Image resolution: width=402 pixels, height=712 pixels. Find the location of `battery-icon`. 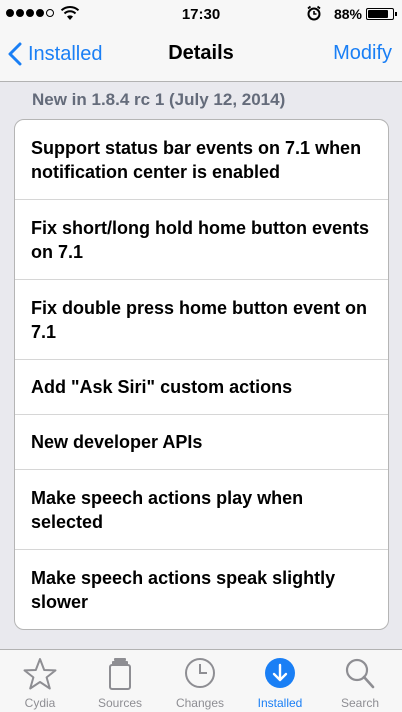

battery-icon is located at coordinates (381, 14).